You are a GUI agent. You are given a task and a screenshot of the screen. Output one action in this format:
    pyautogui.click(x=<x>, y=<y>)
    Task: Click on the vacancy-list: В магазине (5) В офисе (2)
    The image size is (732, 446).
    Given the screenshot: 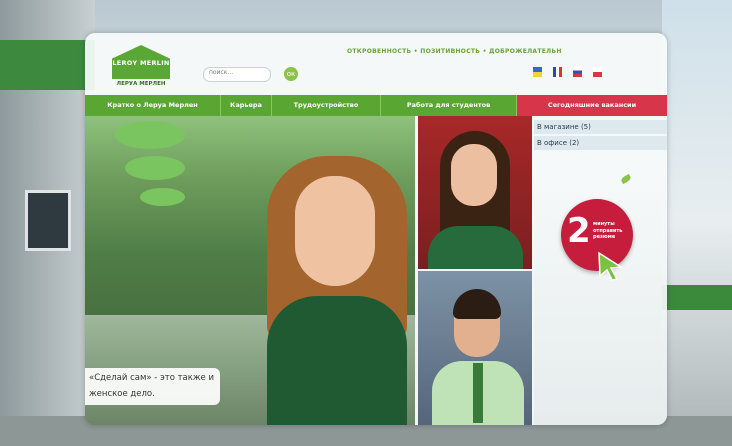 What is the action you would take?
    pyautogui.click(x=600, y=136)
    